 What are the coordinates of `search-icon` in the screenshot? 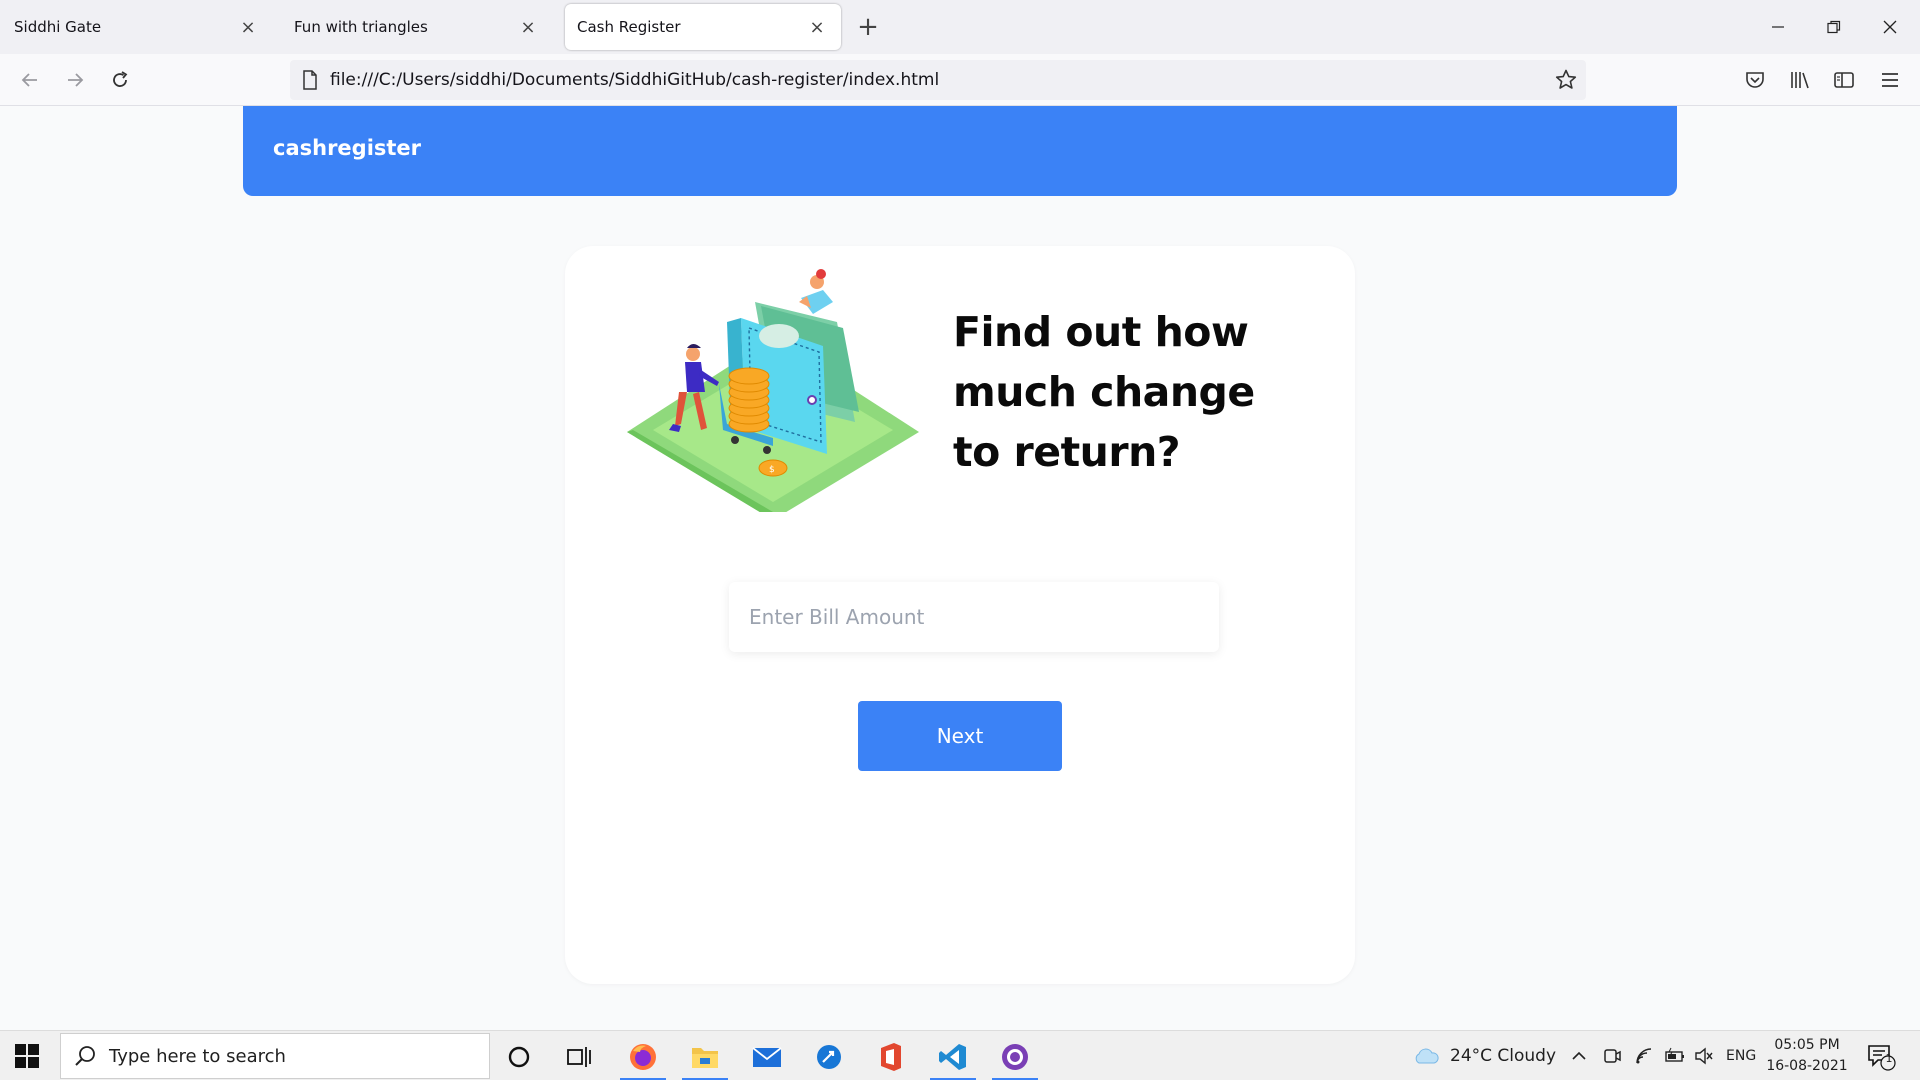 It's located at (85, 1058).